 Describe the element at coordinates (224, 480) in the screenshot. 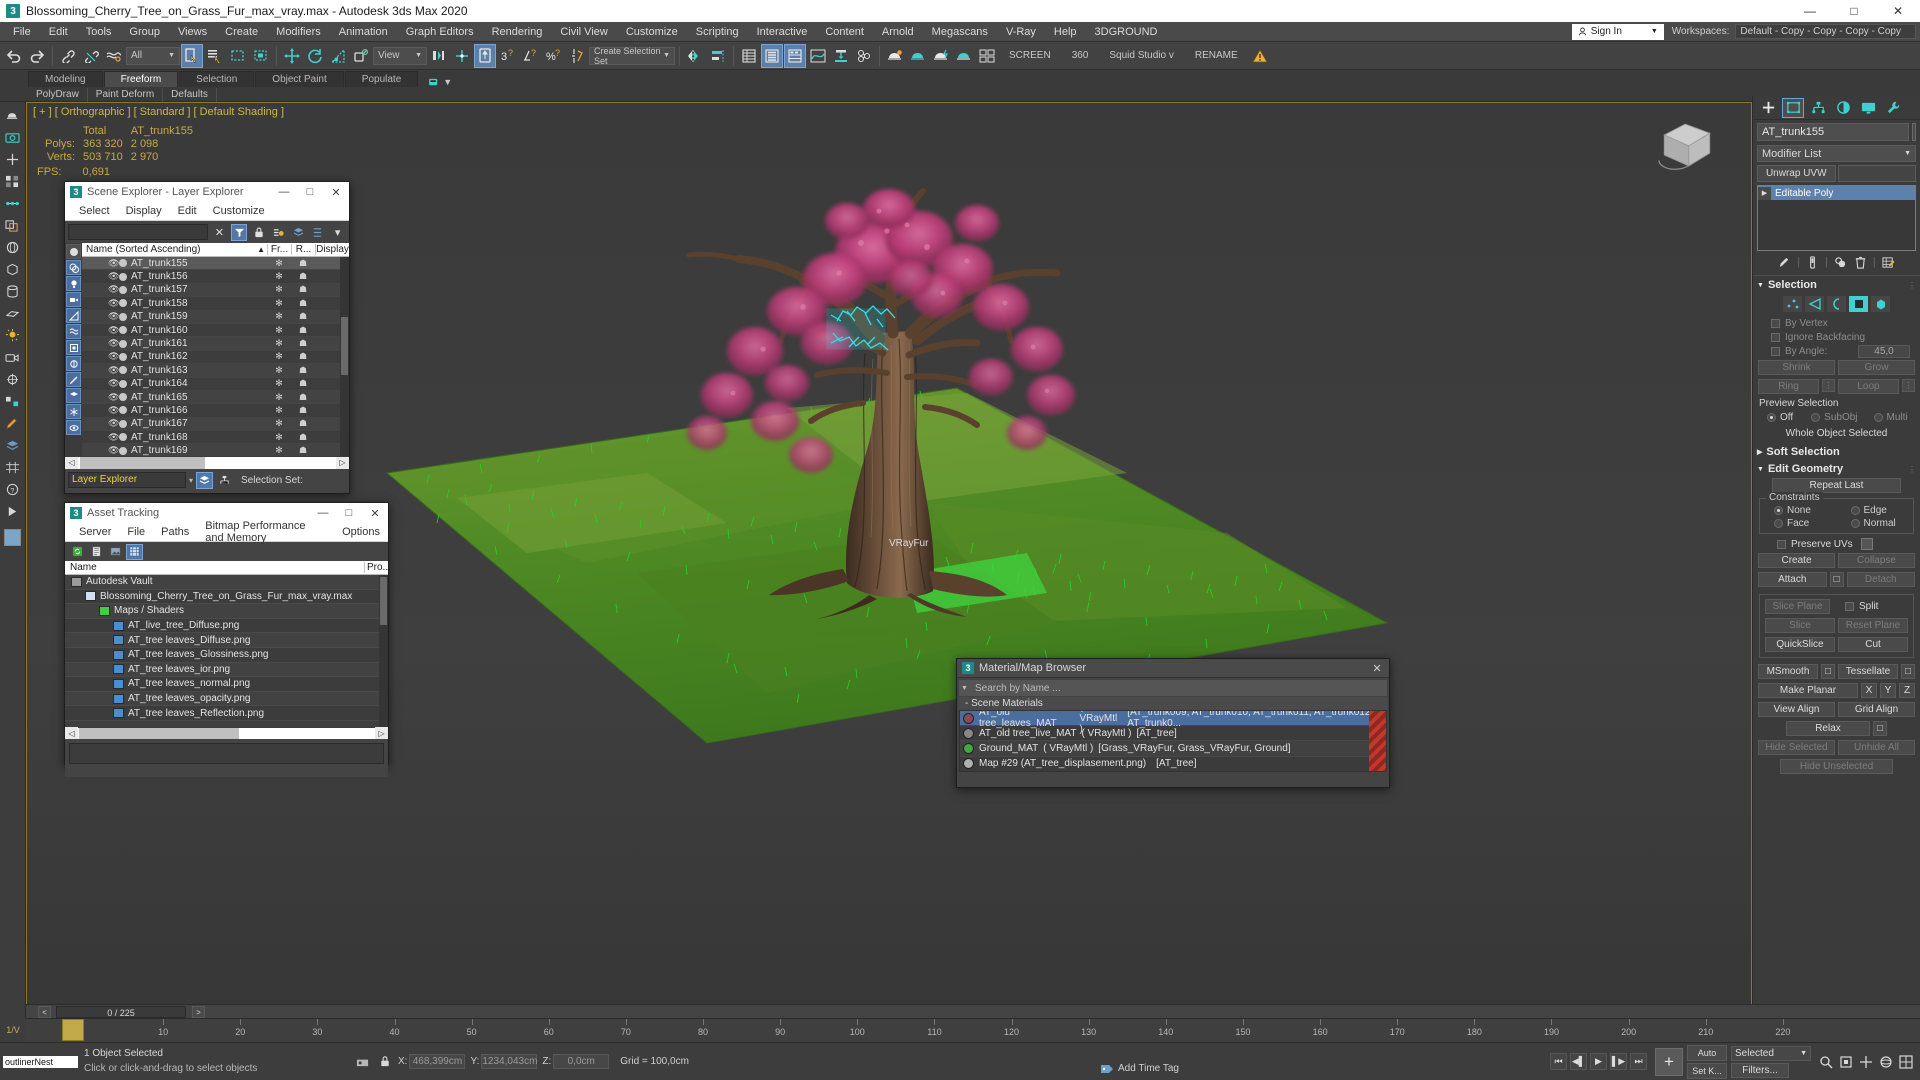

I see `hierarchy-view-icon` at that location.